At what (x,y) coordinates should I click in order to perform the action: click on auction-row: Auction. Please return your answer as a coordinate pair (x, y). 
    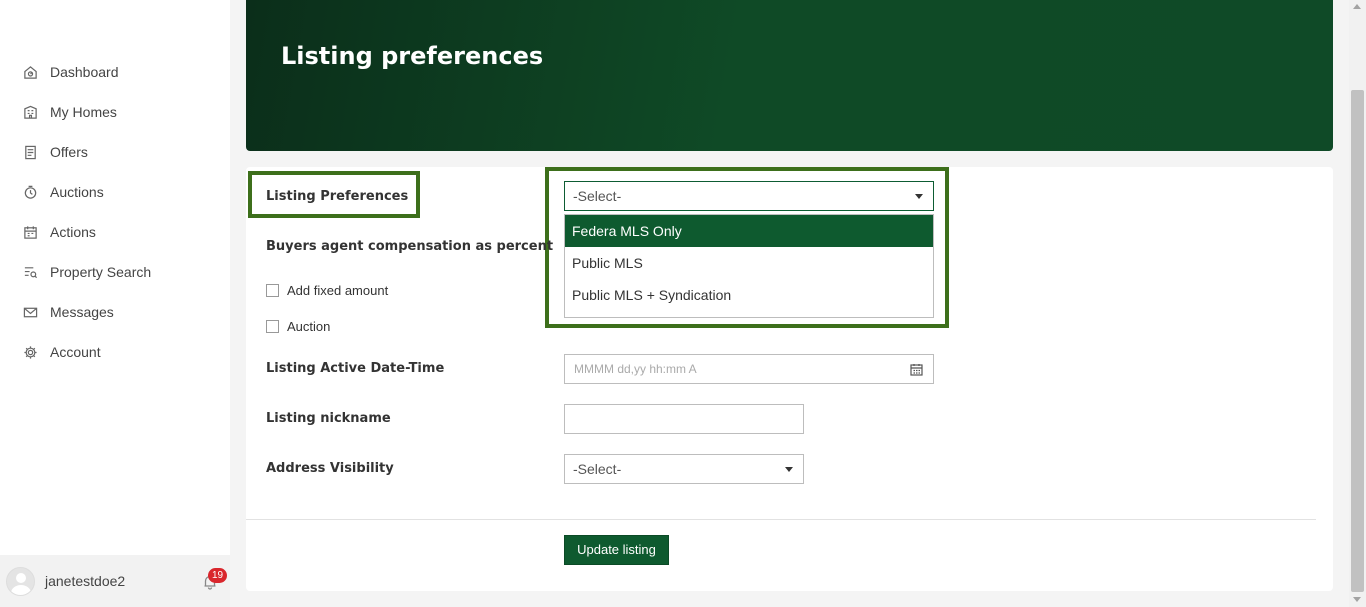
    Looking at the image, I should click on (298, 326).